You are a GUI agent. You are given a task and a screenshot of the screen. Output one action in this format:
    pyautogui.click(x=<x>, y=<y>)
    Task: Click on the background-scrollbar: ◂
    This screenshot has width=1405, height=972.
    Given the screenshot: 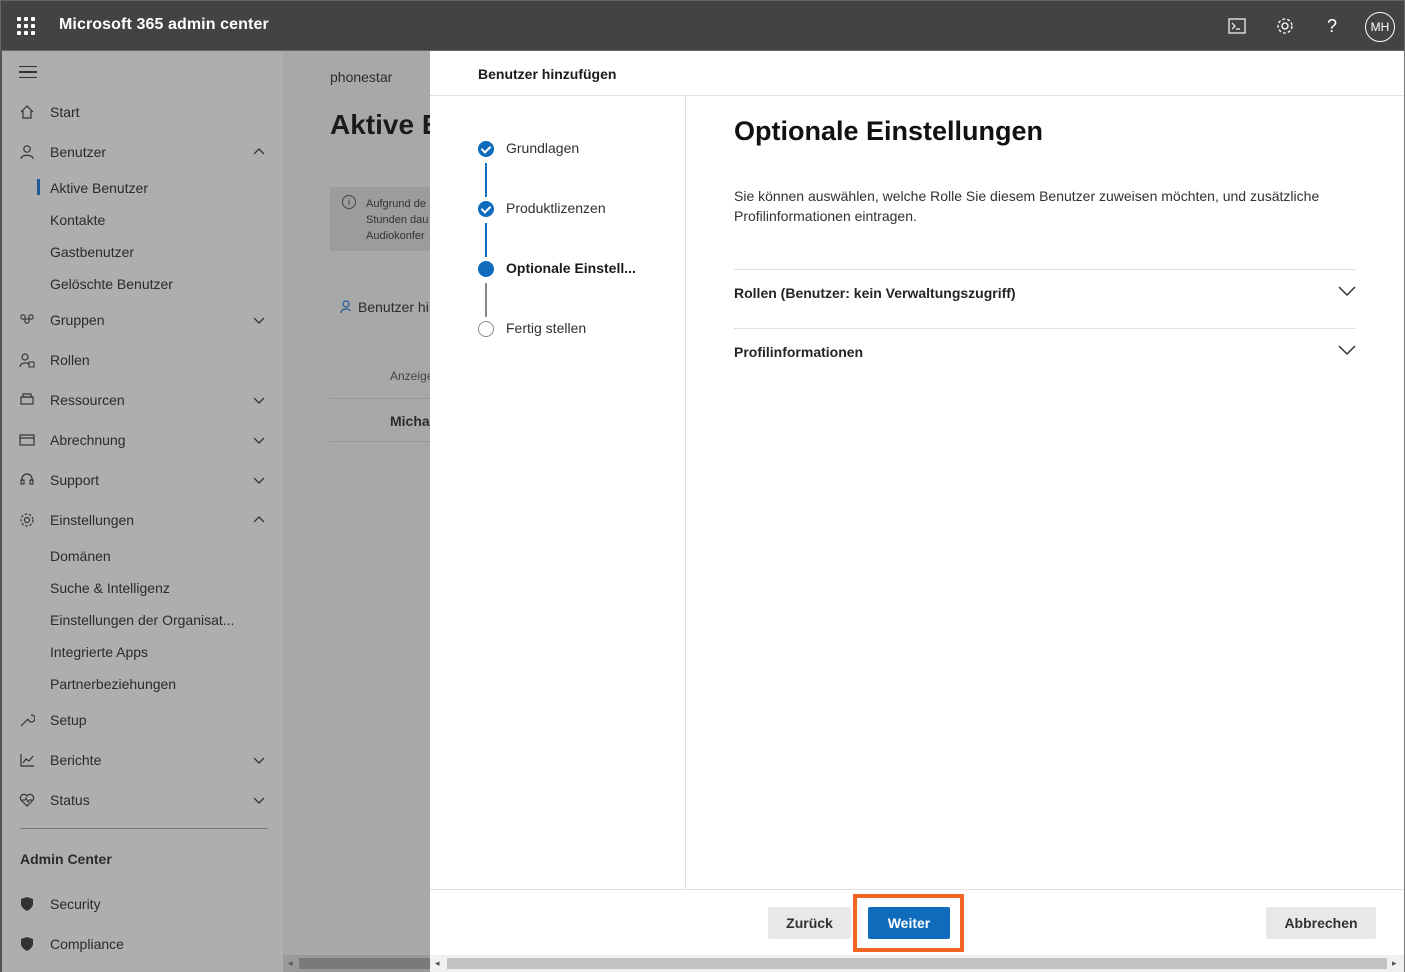 What is the action you would take?
    pyautogui.click(x=356, y=963)
    